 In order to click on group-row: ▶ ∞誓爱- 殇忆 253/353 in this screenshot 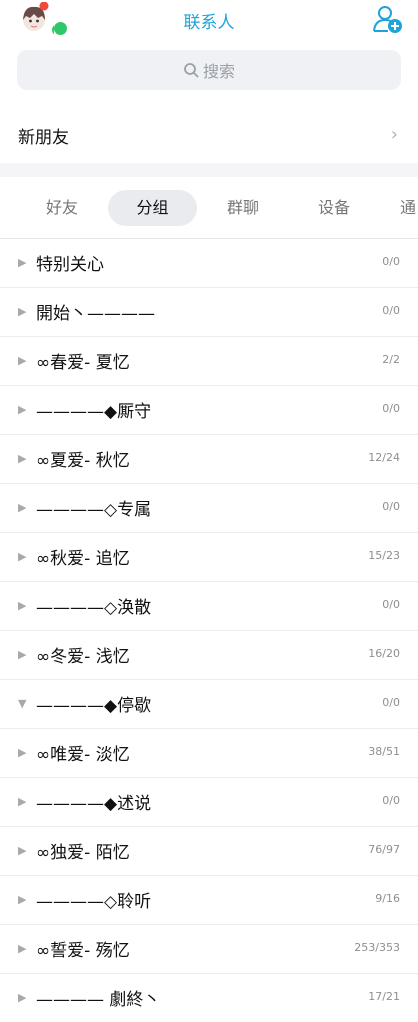, I will do `click(209, 949)`.